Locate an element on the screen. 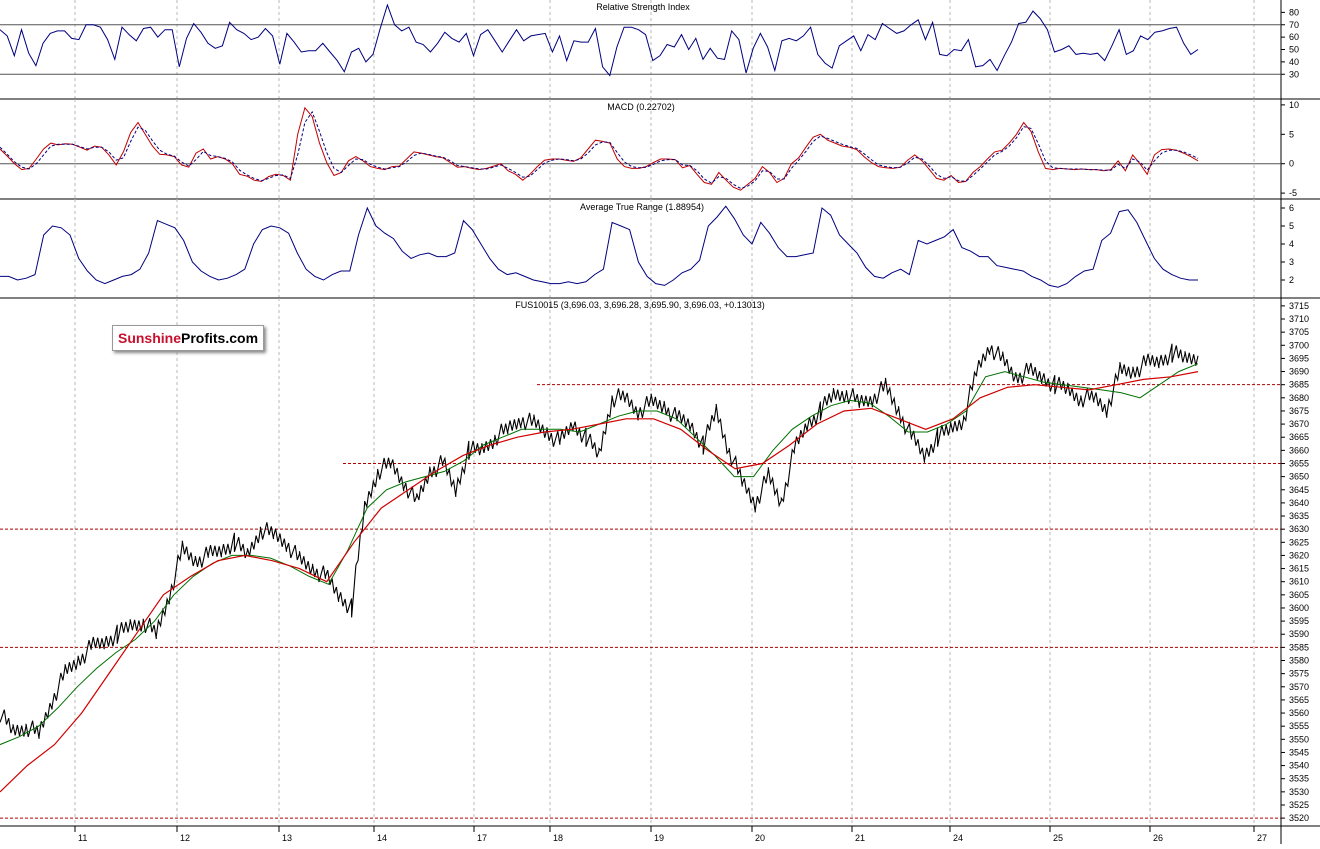  x-tick-label: 14 is located at coordinates (382, 838).